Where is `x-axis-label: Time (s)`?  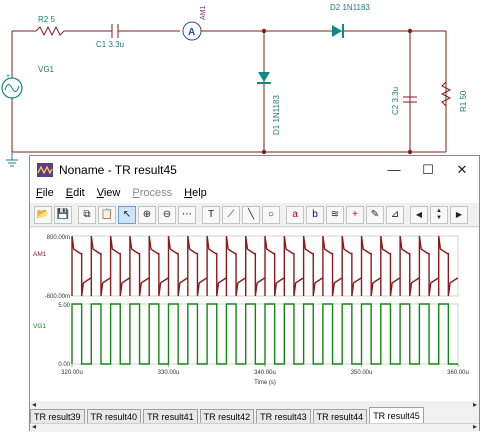
x-axis-label: Time (s) is located at coordinates (265, 383).